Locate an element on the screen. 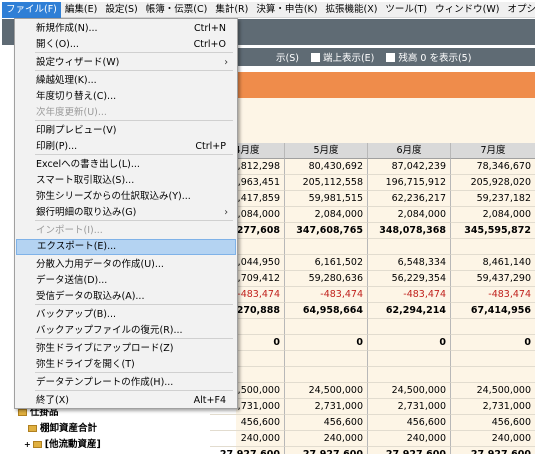  grid-cell: 205,112,558 is located at coordinates (326, 183).